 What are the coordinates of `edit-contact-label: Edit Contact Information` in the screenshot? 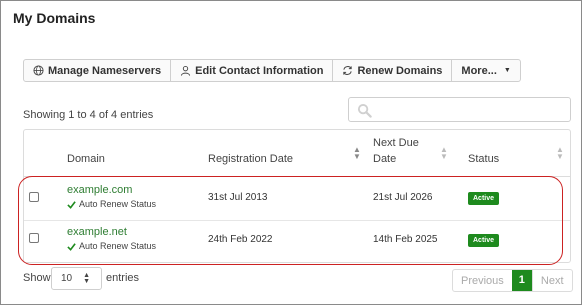 It's located at (259, 70).